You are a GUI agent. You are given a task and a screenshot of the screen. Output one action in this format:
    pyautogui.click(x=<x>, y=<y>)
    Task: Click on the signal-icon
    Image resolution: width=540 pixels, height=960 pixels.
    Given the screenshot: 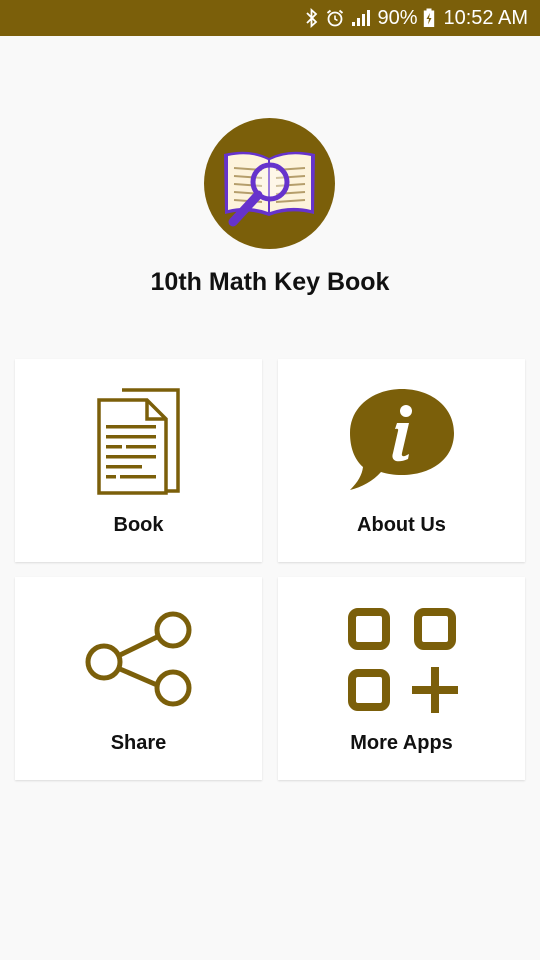 What is the action you would take?
    pyautogui.click(x=361, y=18)
    